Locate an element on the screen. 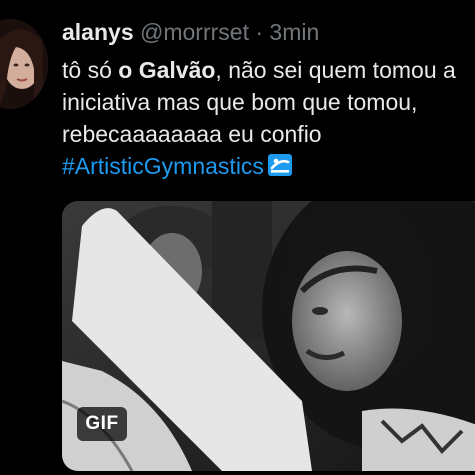 This screenshot has height=475, width=475. gymnast-pictogram-icon is located at coordinates (280, 169).